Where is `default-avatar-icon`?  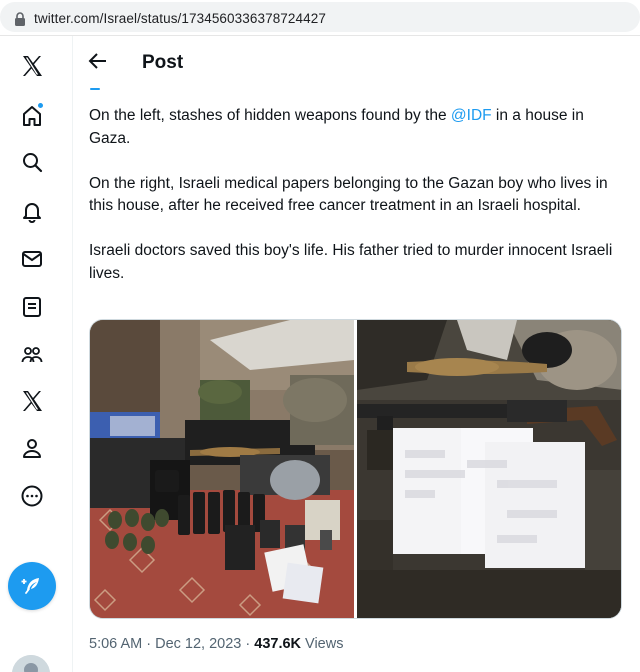 default-avatar-icon is located at coordinates (31, 663).